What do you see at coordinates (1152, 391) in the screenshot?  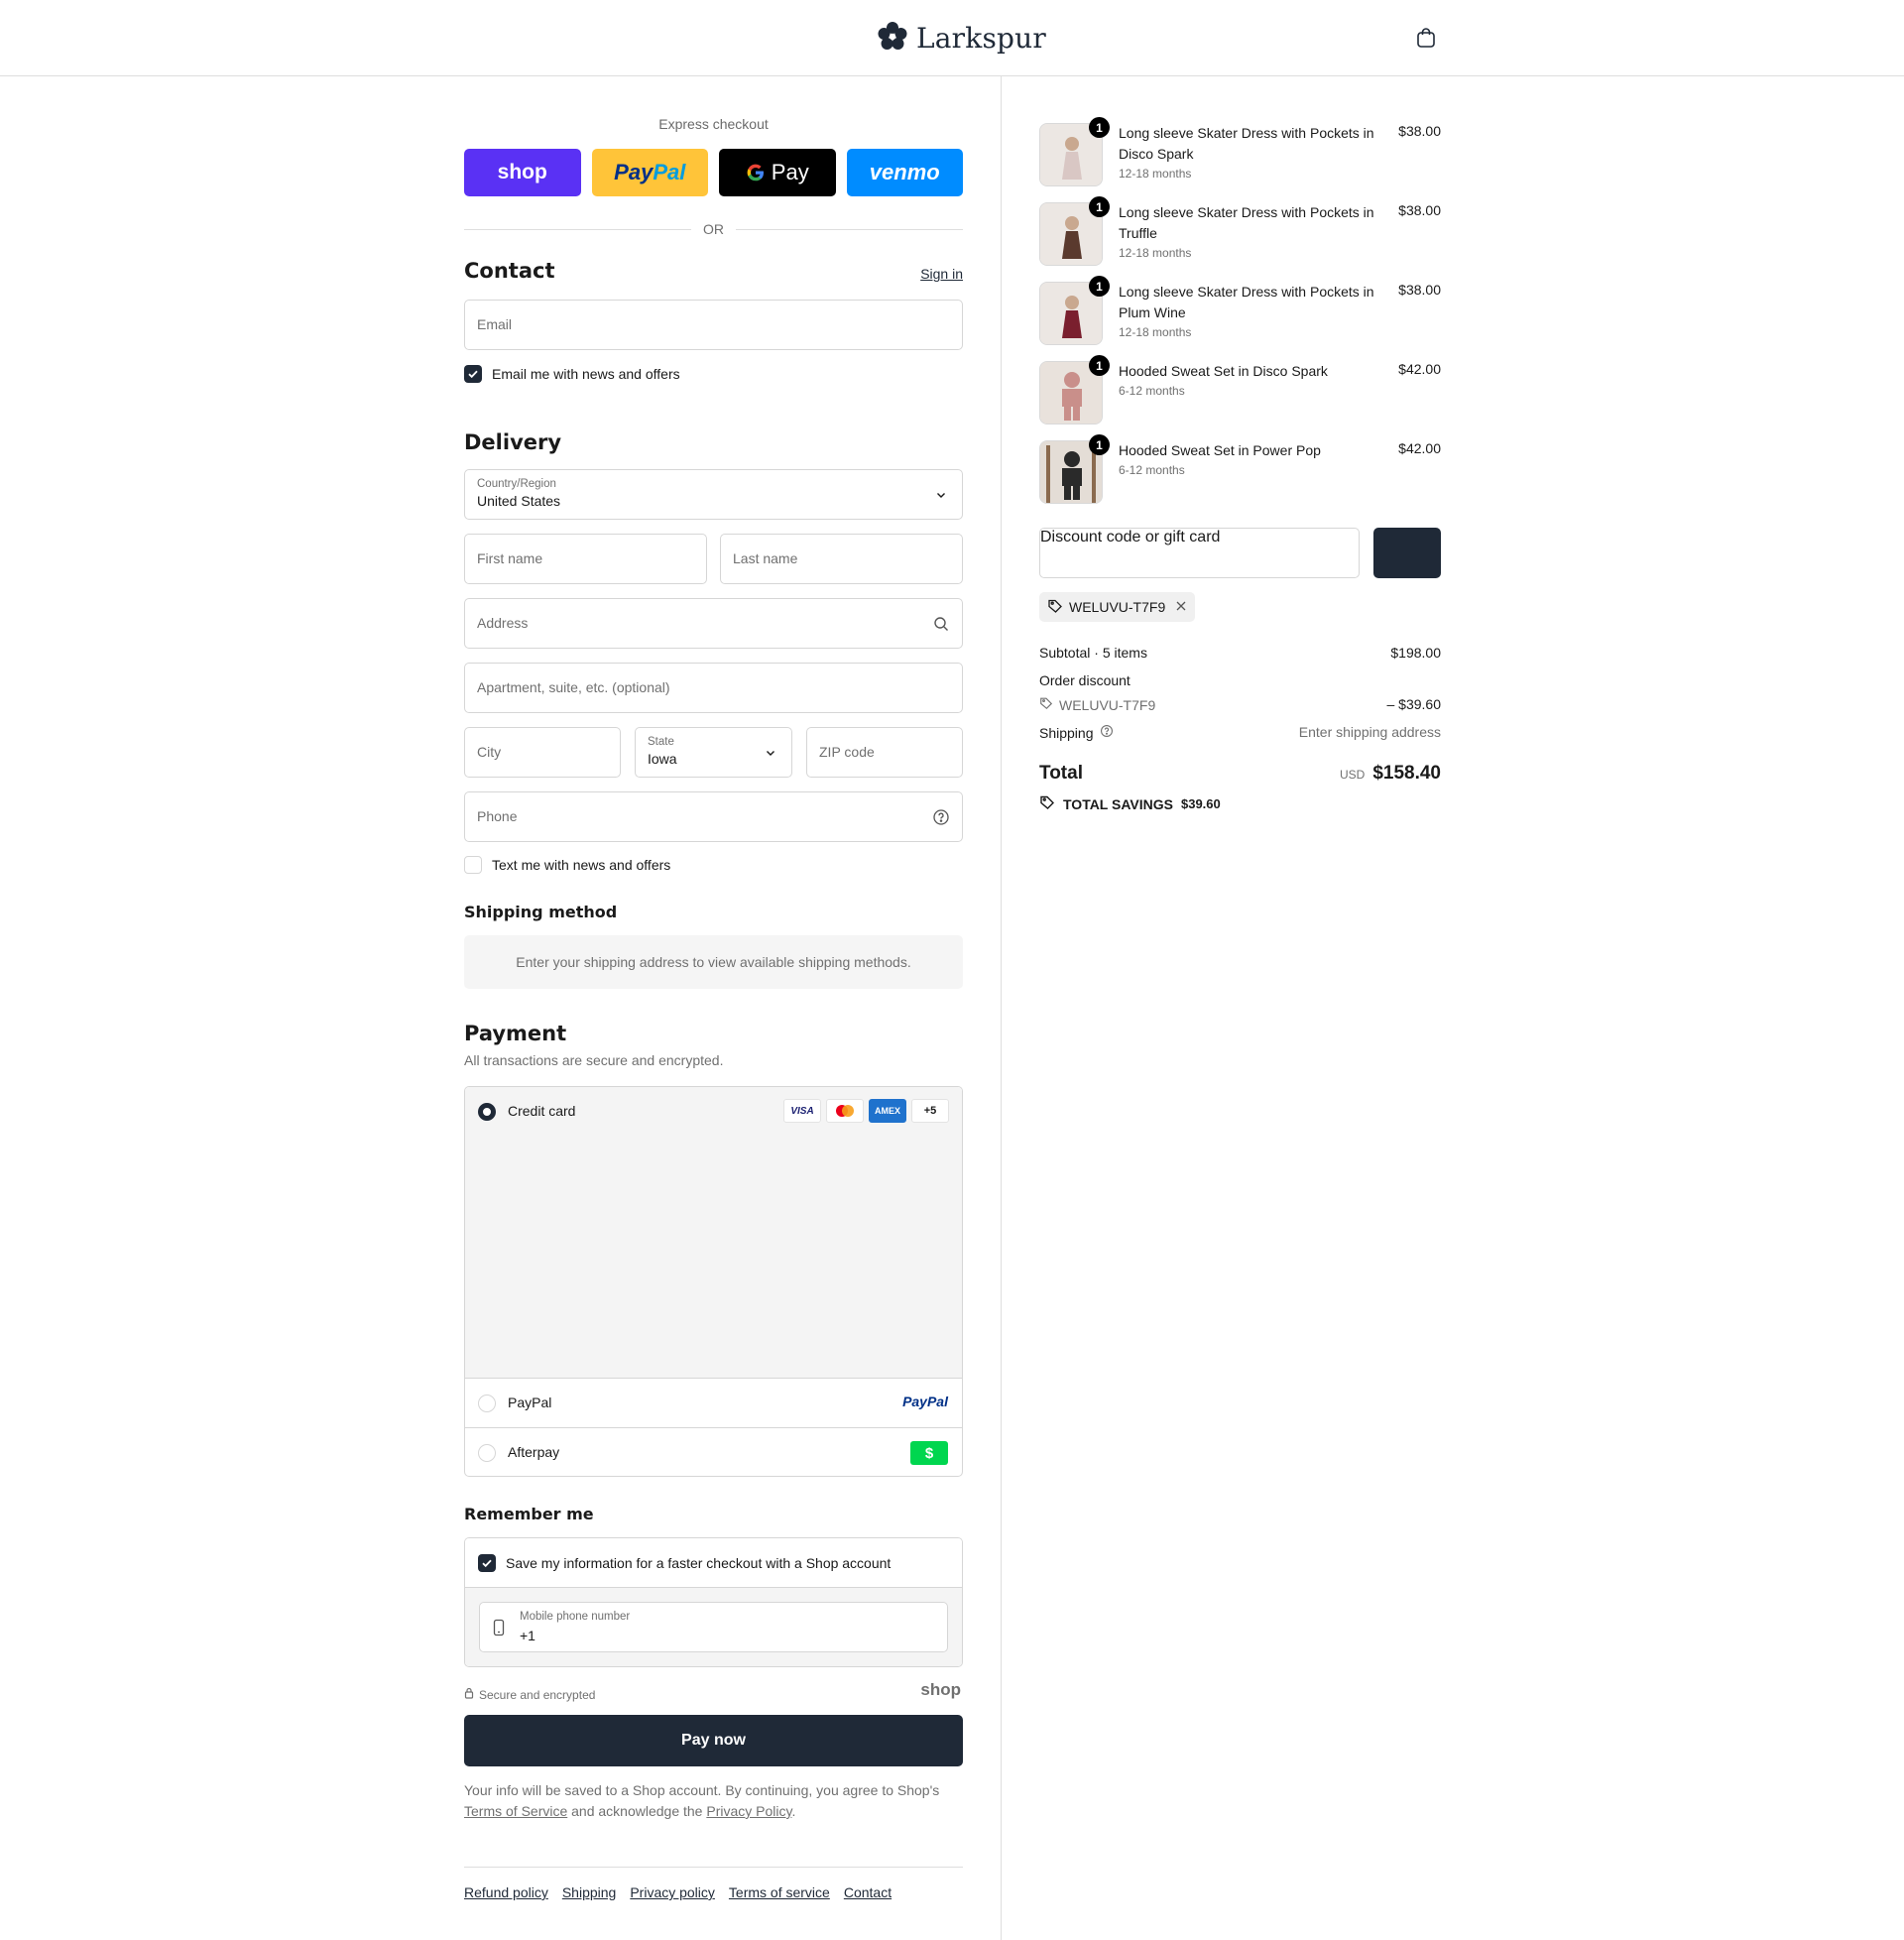 I see `item-variant: 6-12 months` at bounding box center [1152, 391].